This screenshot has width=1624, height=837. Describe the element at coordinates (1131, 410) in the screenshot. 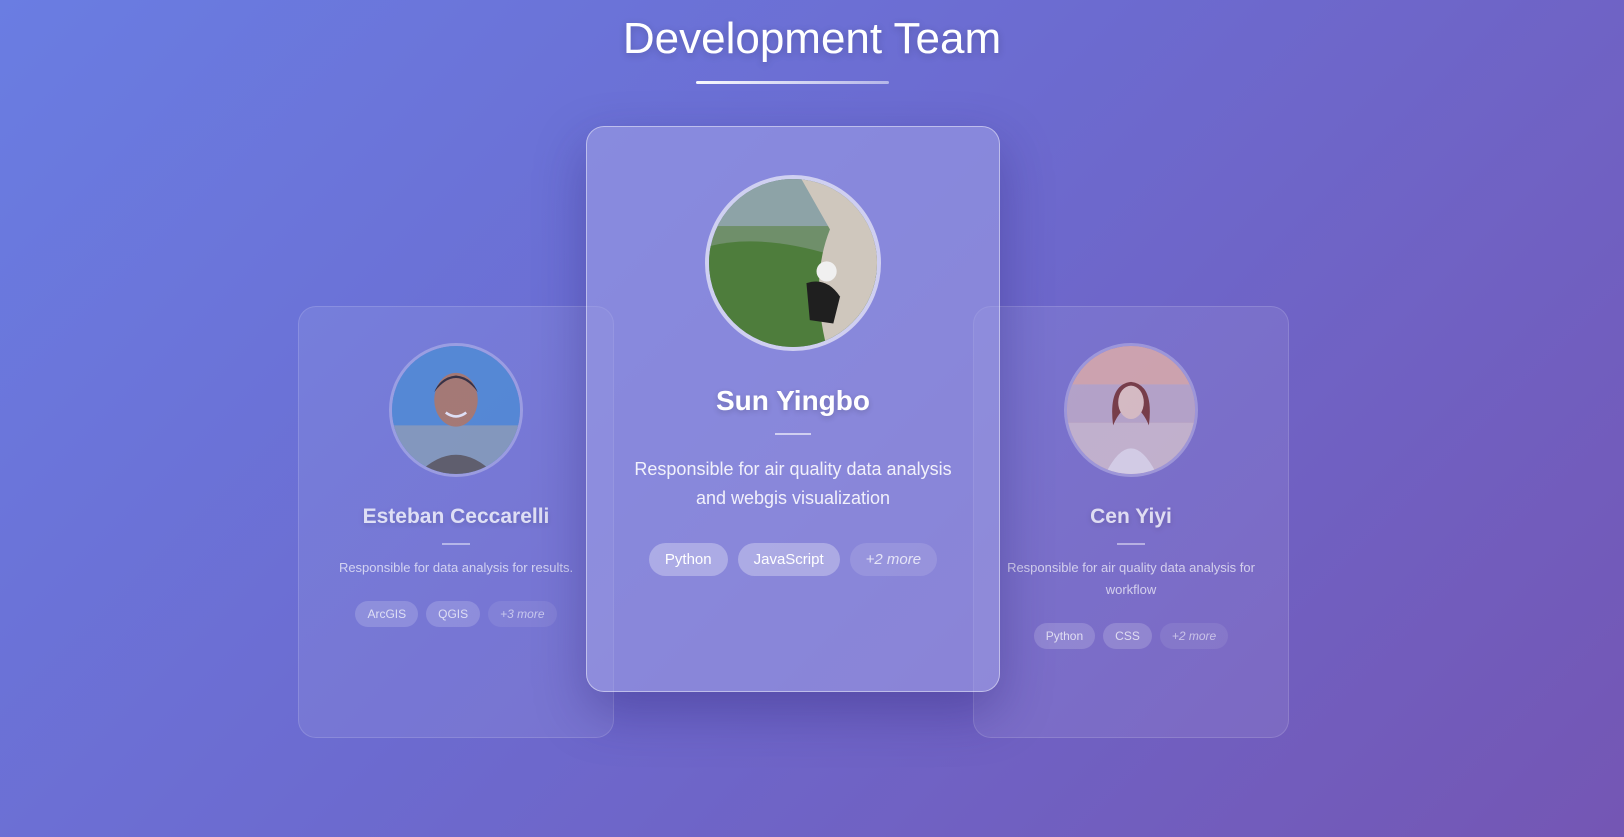

I see `avatar-cen` at that location.